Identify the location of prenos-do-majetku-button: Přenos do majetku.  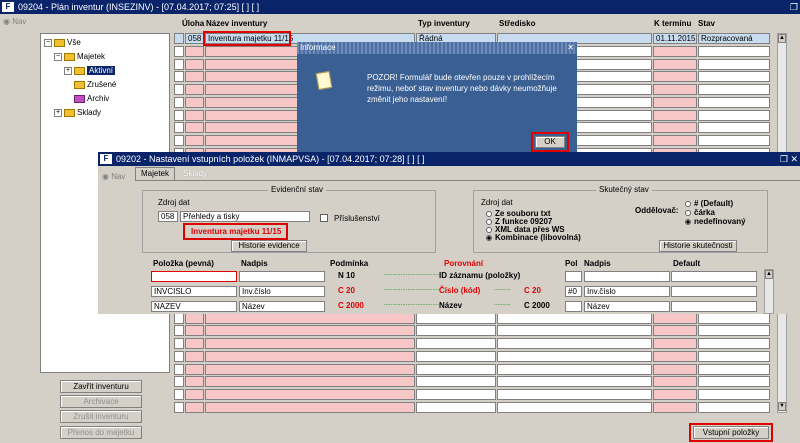
(101, 432).